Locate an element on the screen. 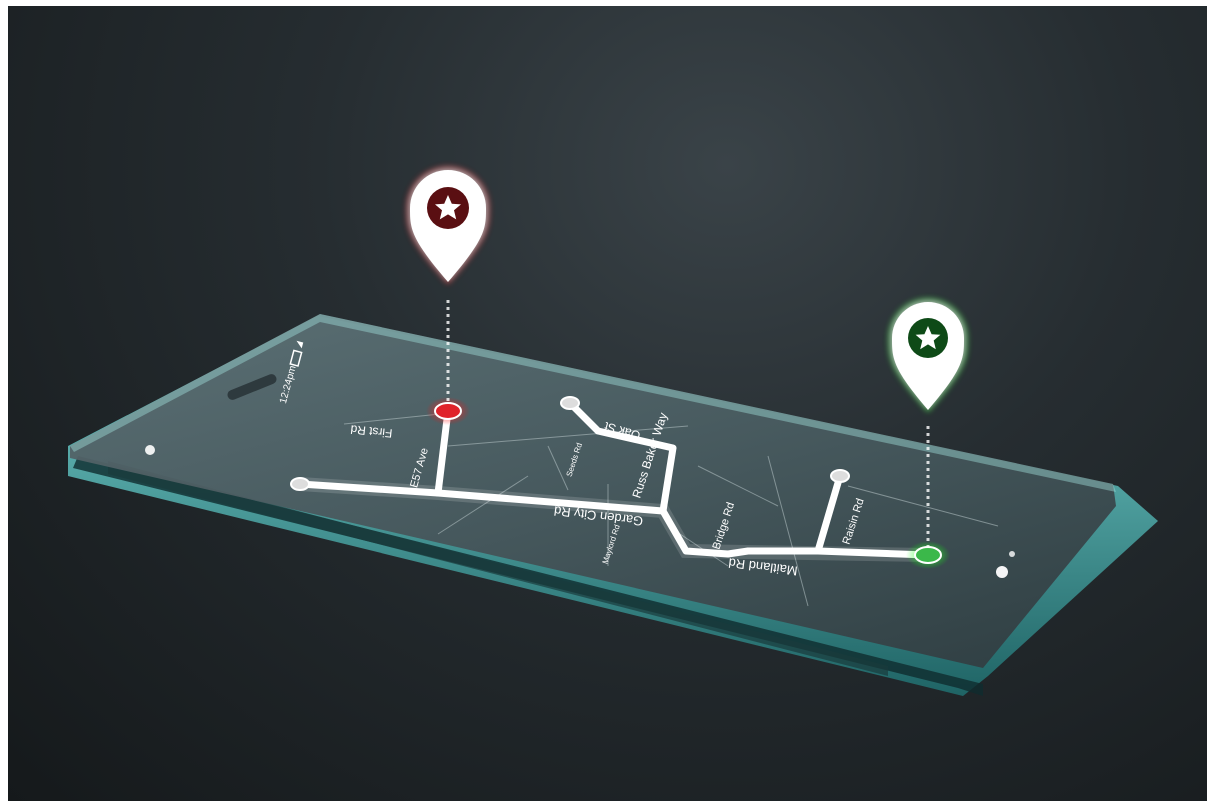  front-camera is located at coordinates (150, 450).